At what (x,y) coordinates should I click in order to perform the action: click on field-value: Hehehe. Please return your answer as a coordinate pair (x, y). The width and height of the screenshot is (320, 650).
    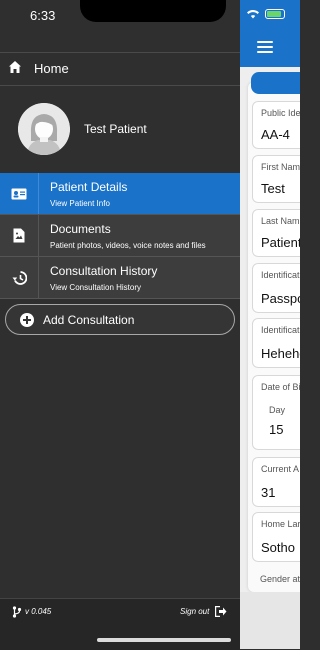
    Looking at the image, I should click on (280, 353).